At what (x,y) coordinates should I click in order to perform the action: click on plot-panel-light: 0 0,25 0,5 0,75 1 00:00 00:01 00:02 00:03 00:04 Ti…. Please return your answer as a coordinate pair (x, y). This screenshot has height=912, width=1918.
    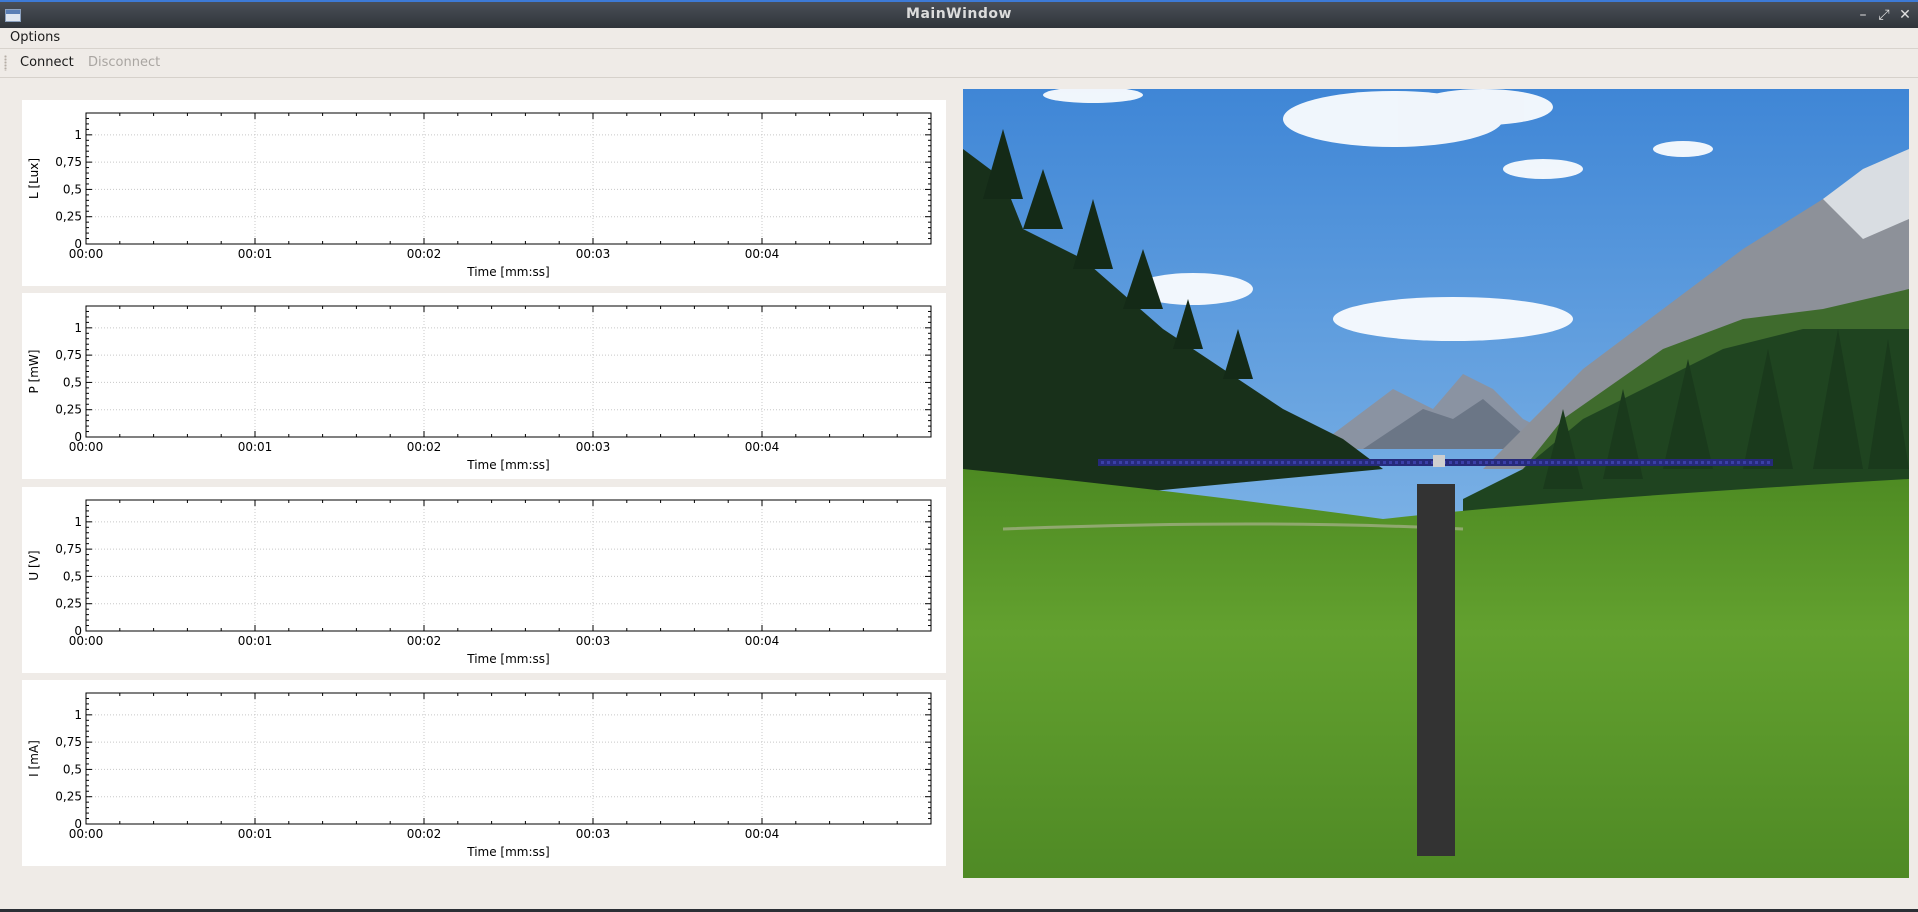
    Looking at the image, I should click on (484, 193).